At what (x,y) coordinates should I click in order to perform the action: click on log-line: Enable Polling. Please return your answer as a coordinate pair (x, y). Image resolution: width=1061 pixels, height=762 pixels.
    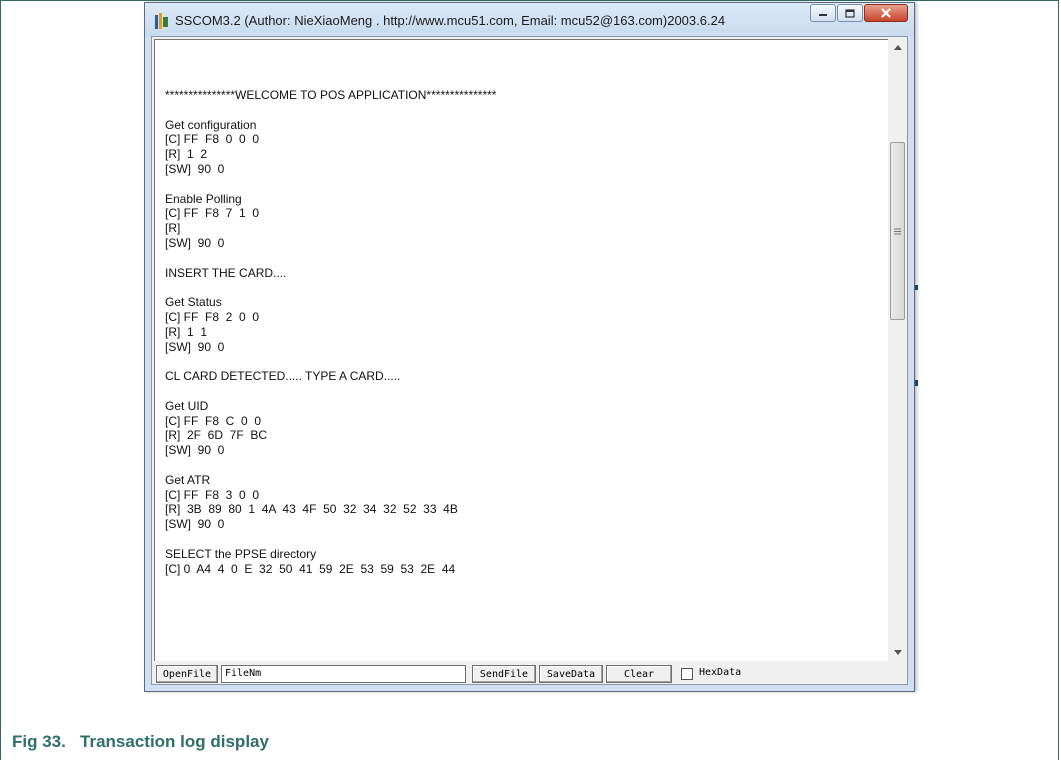
    Looking at the image, I should click on (203, 198).